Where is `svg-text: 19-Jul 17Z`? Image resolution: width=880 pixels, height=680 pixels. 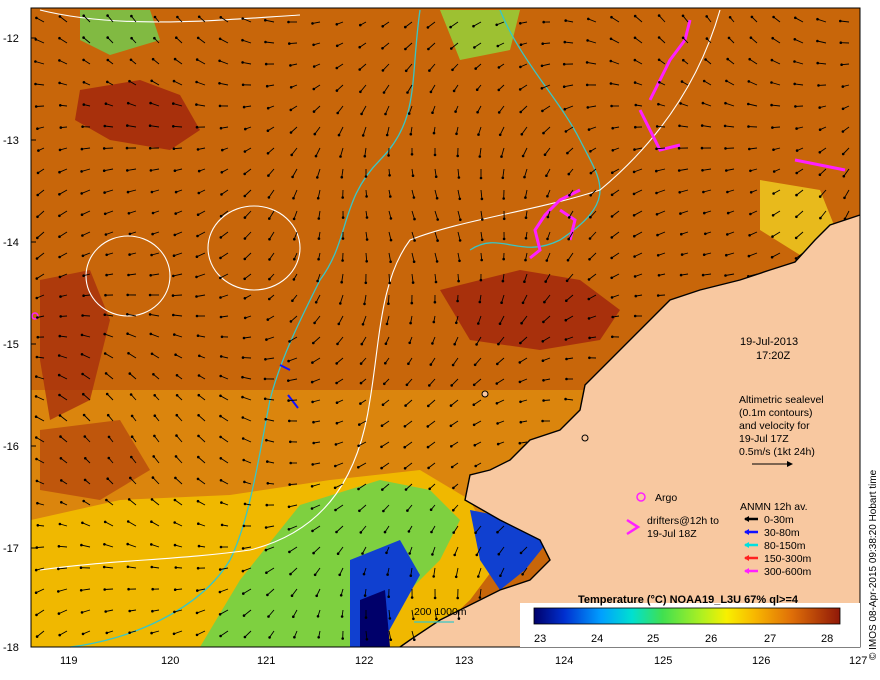 svg-text: 19-Jul 17Z is located at coordinates (764, 439).